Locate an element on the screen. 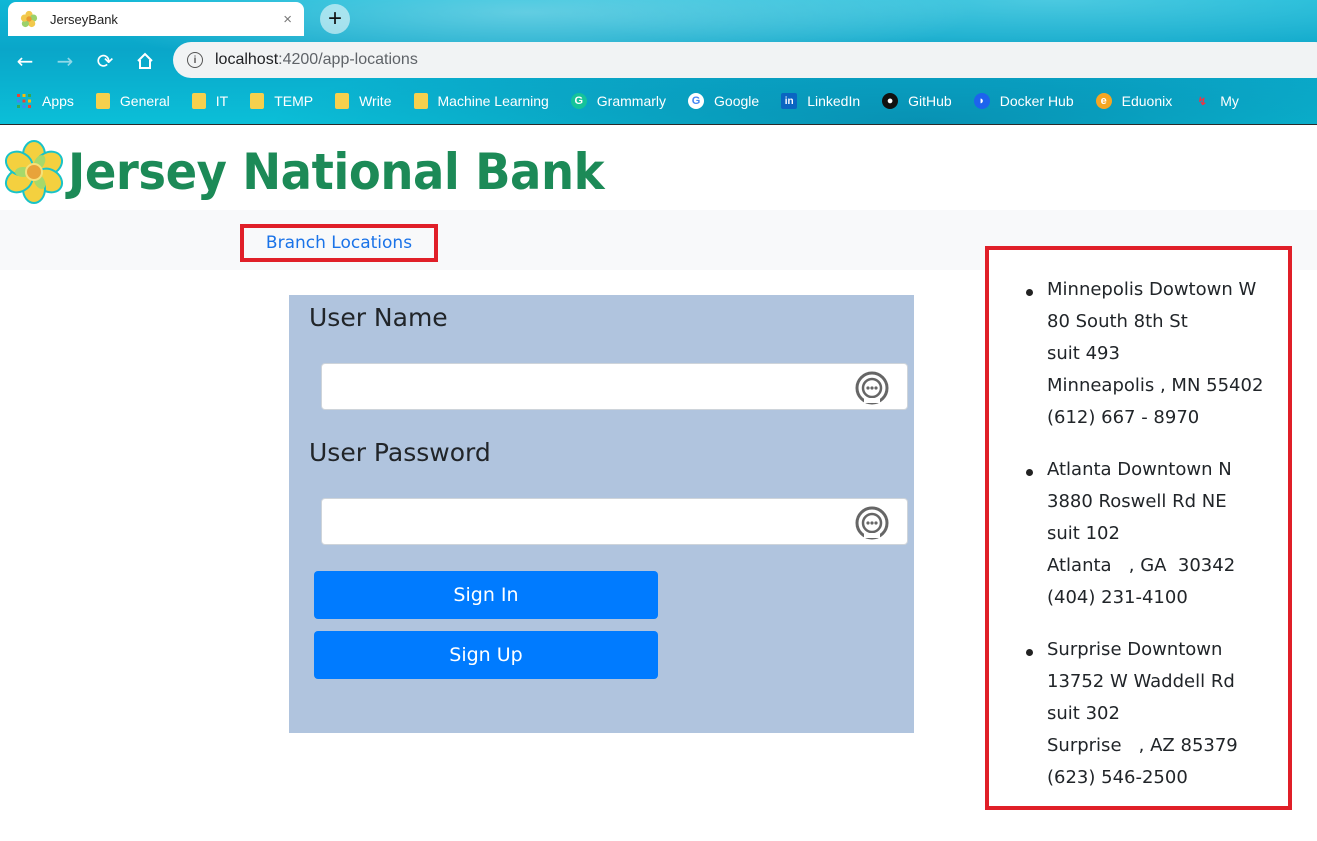 The height and width of the screenshot is (841, 1317). bookmark-machine-learning: Machine Learning is located at coordinates (481, 101).